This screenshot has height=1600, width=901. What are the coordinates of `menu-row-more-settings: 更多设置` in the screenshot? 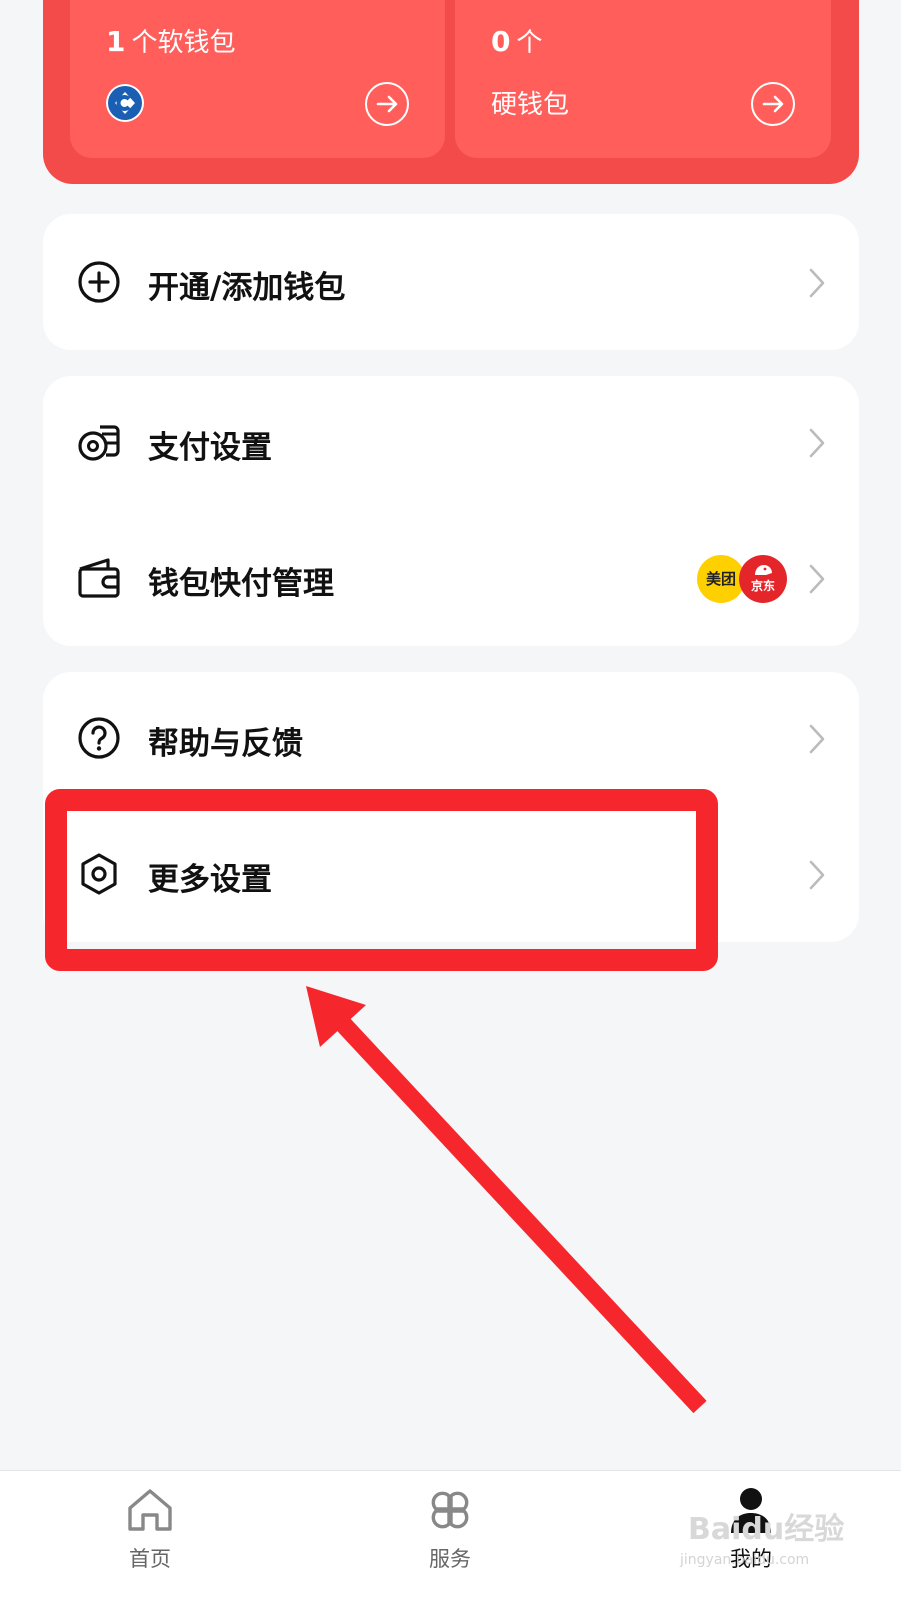 It's located at (451, 874).